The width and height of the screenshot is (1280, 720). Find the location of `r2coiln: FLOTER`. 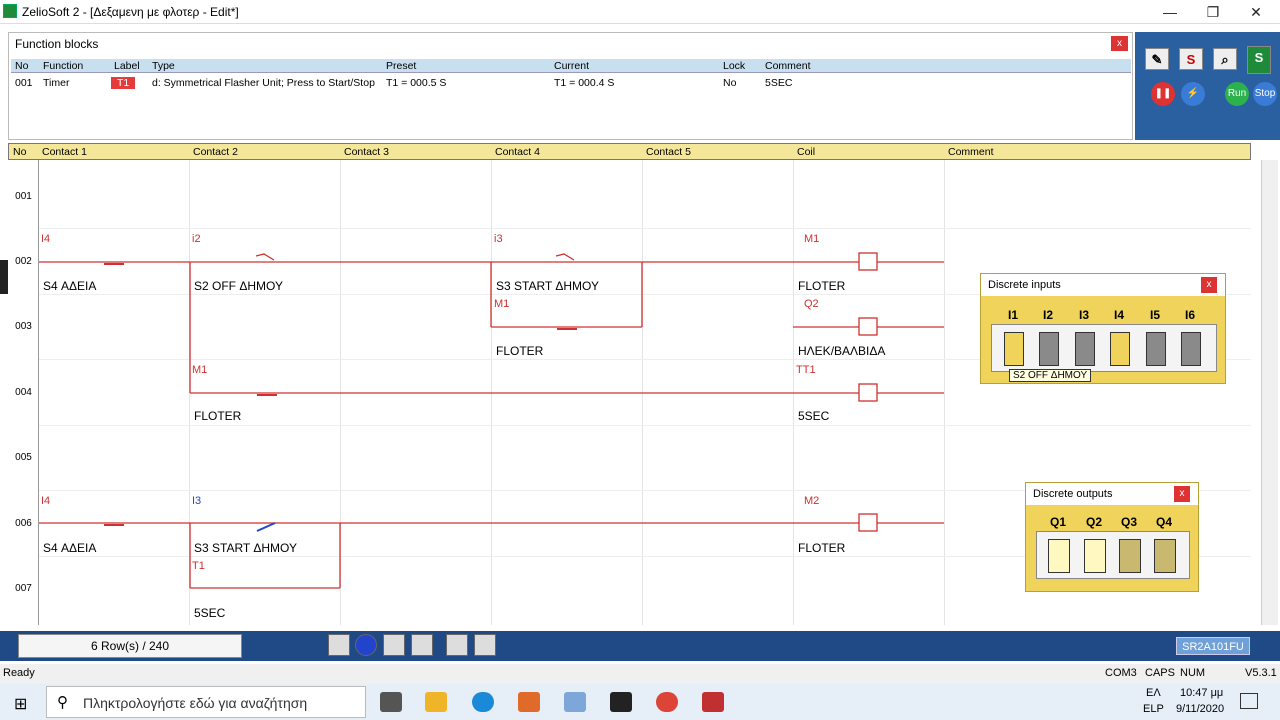

r2coiln: FLOTER is located at coordinates (822, 286).